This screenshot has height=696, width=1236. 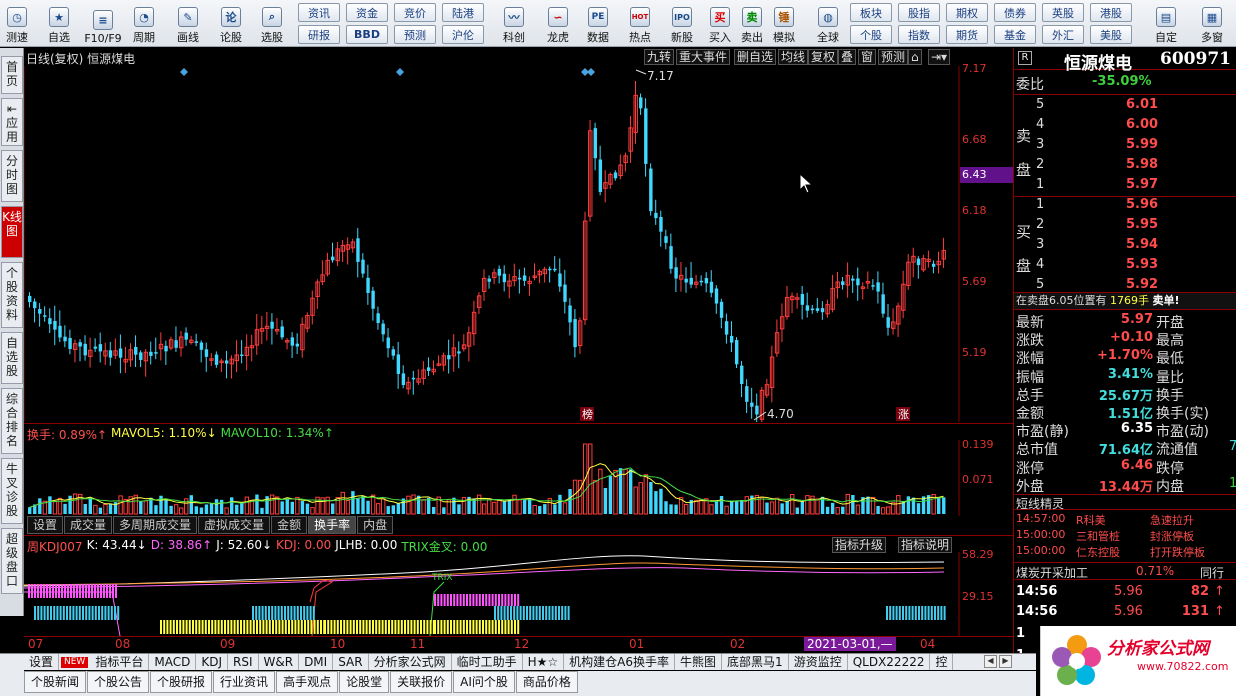 What do you see at coordinates (1111, 34) in the screenshot?
I see `toolbar-usstock-button: 美股` at bounding box center [1111, 34].